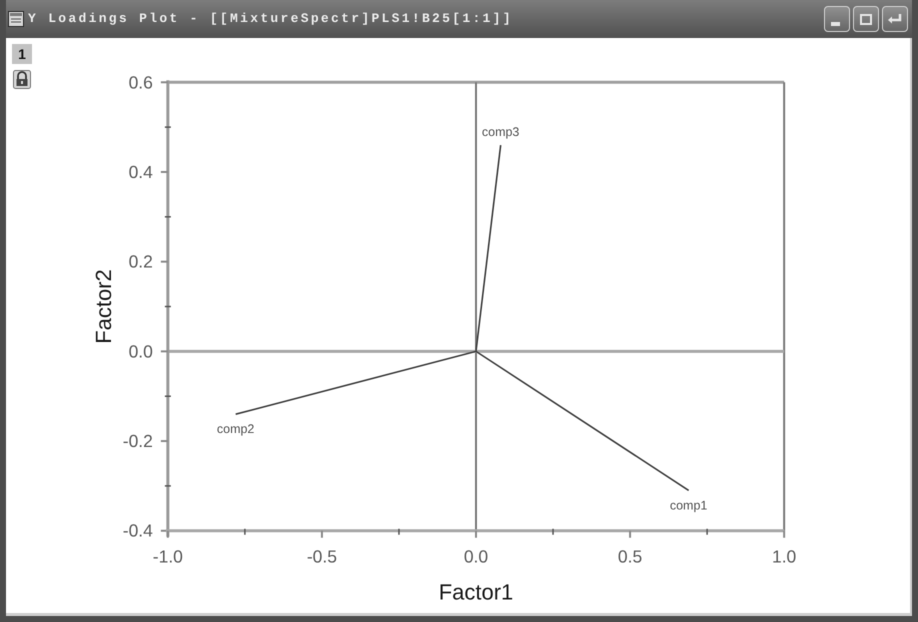  I want to click on tick-label: 0.6, so click(140, 82).